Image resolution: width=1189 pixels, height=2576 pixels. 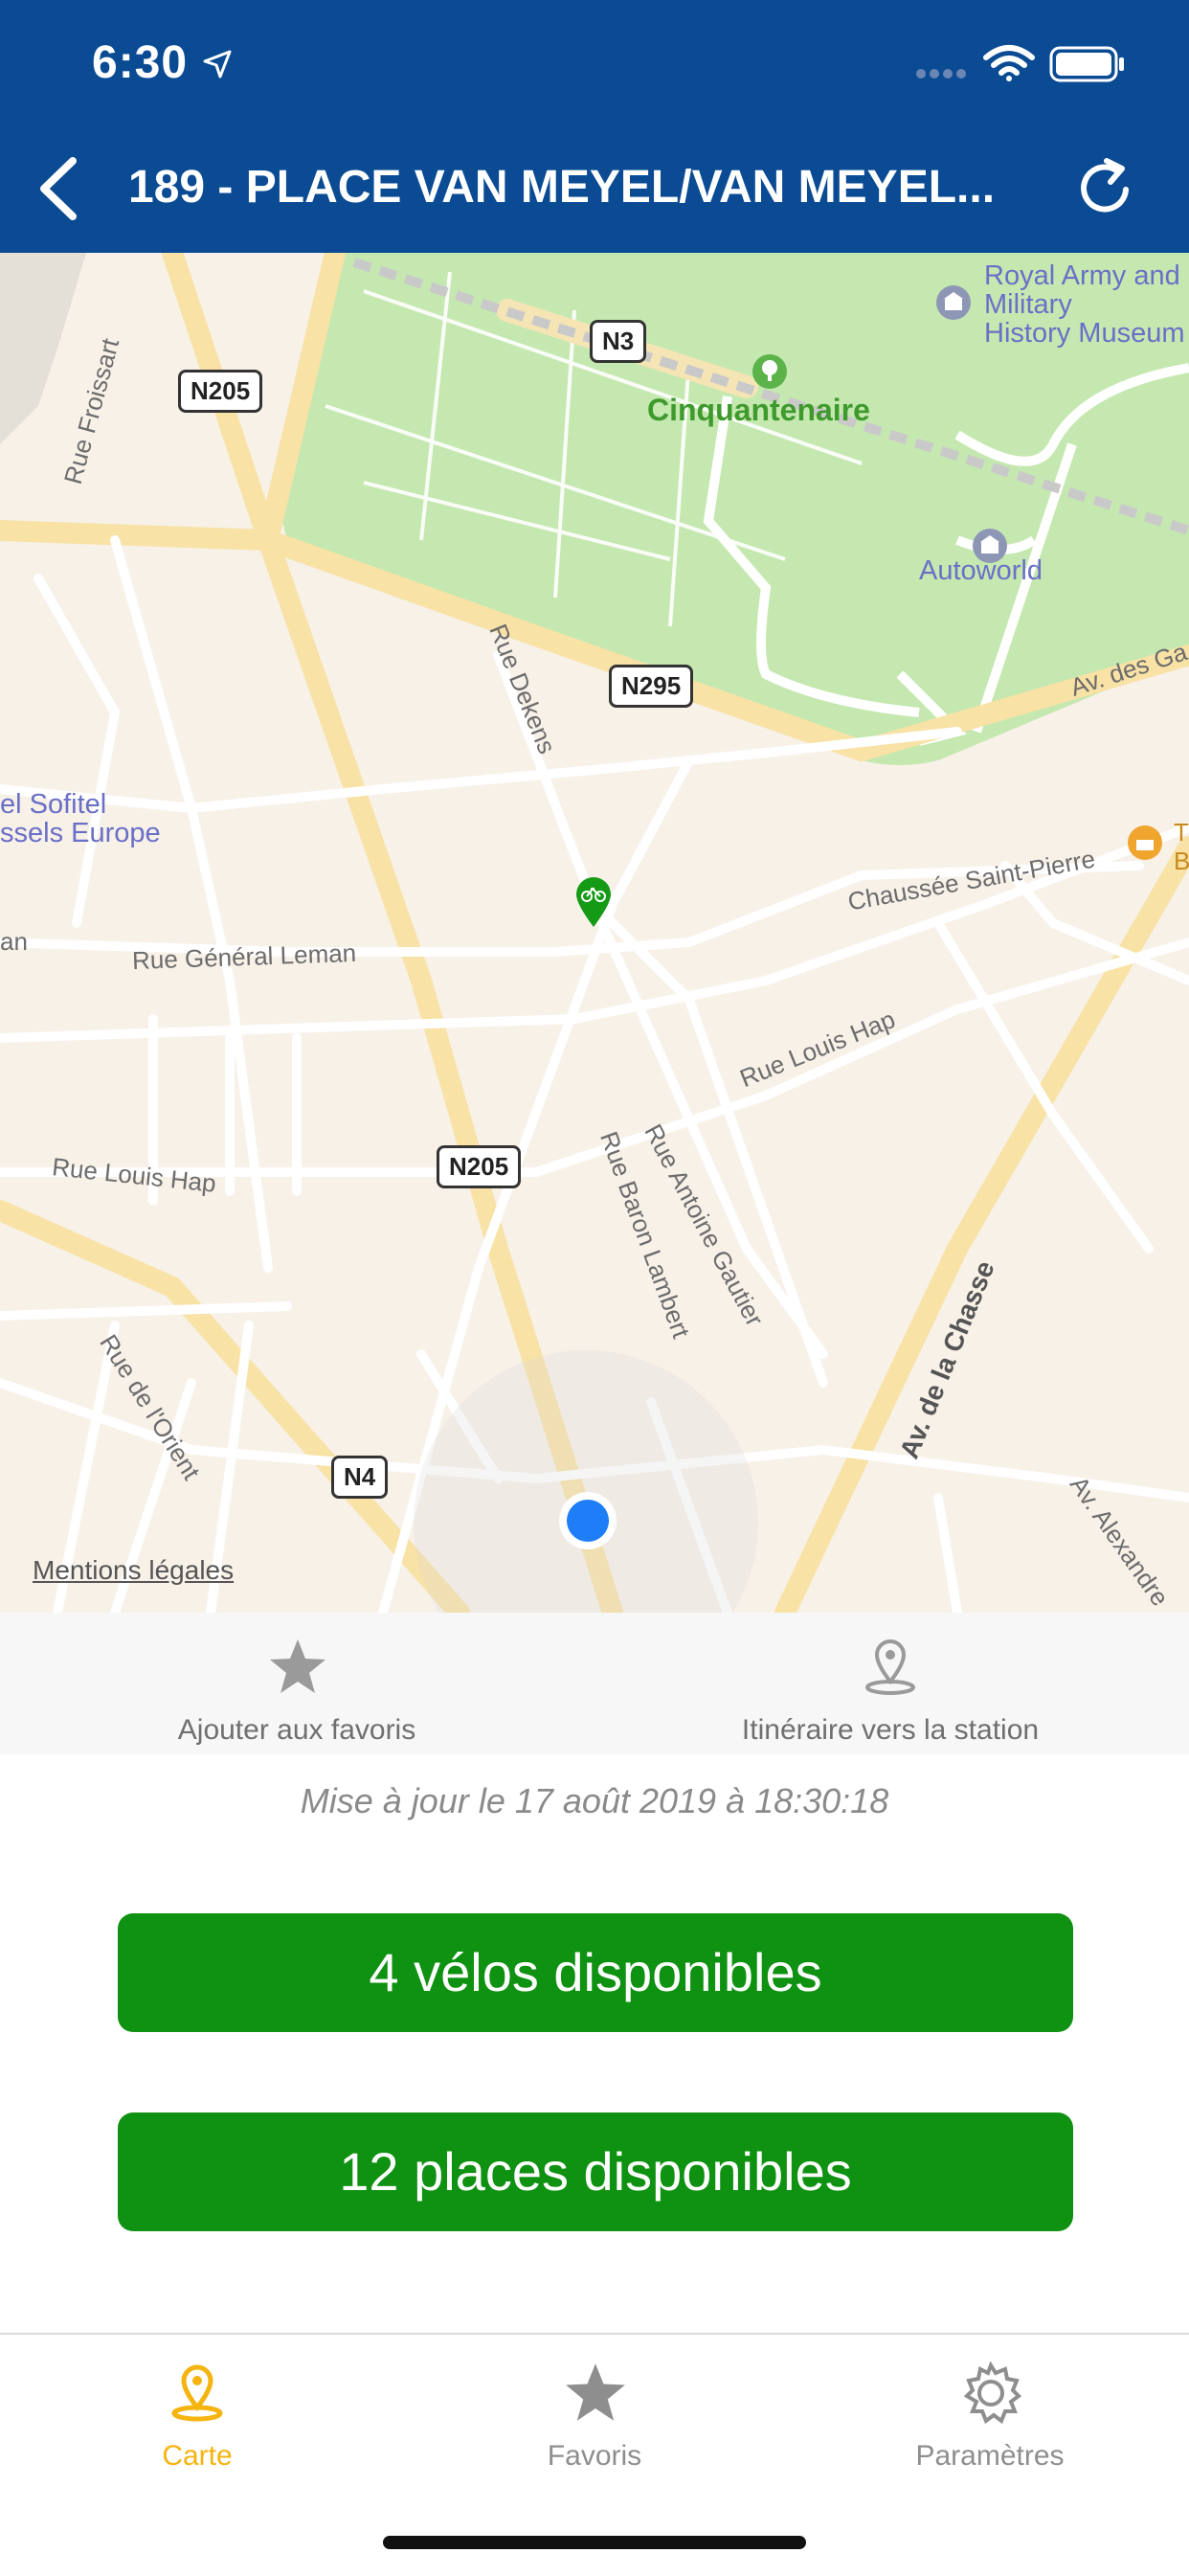 What do you see at coordinates (53, 804) in the screenshot?
I see `map-label: el Sofitel` at bounding box center [53, 804].